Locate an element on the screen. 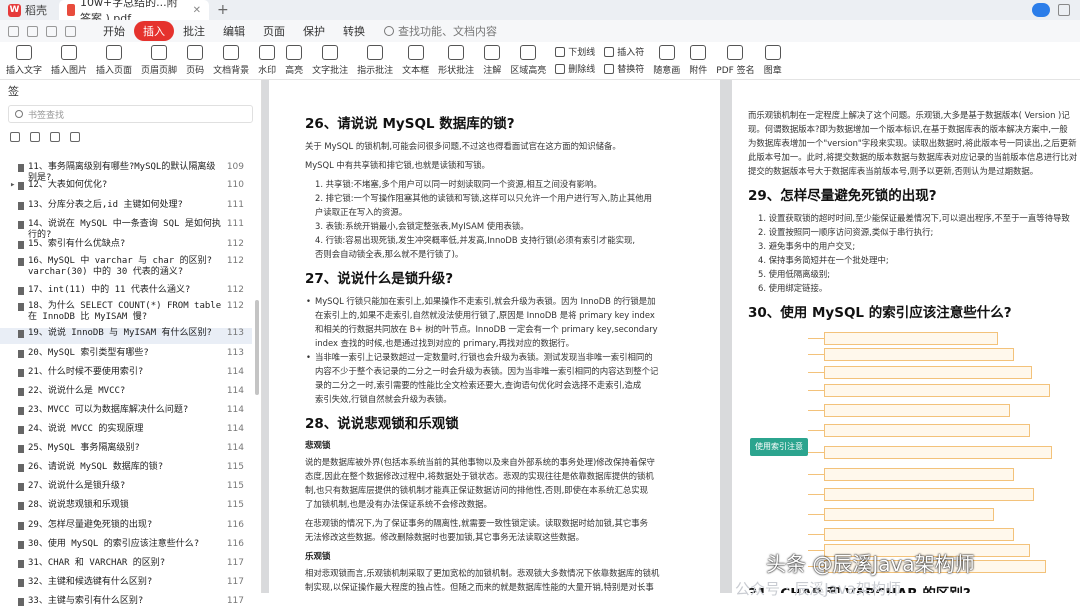  bookmark-title: 23、MVCC 可以为数据库解决什么问题? is located at coordinates (108, 410).